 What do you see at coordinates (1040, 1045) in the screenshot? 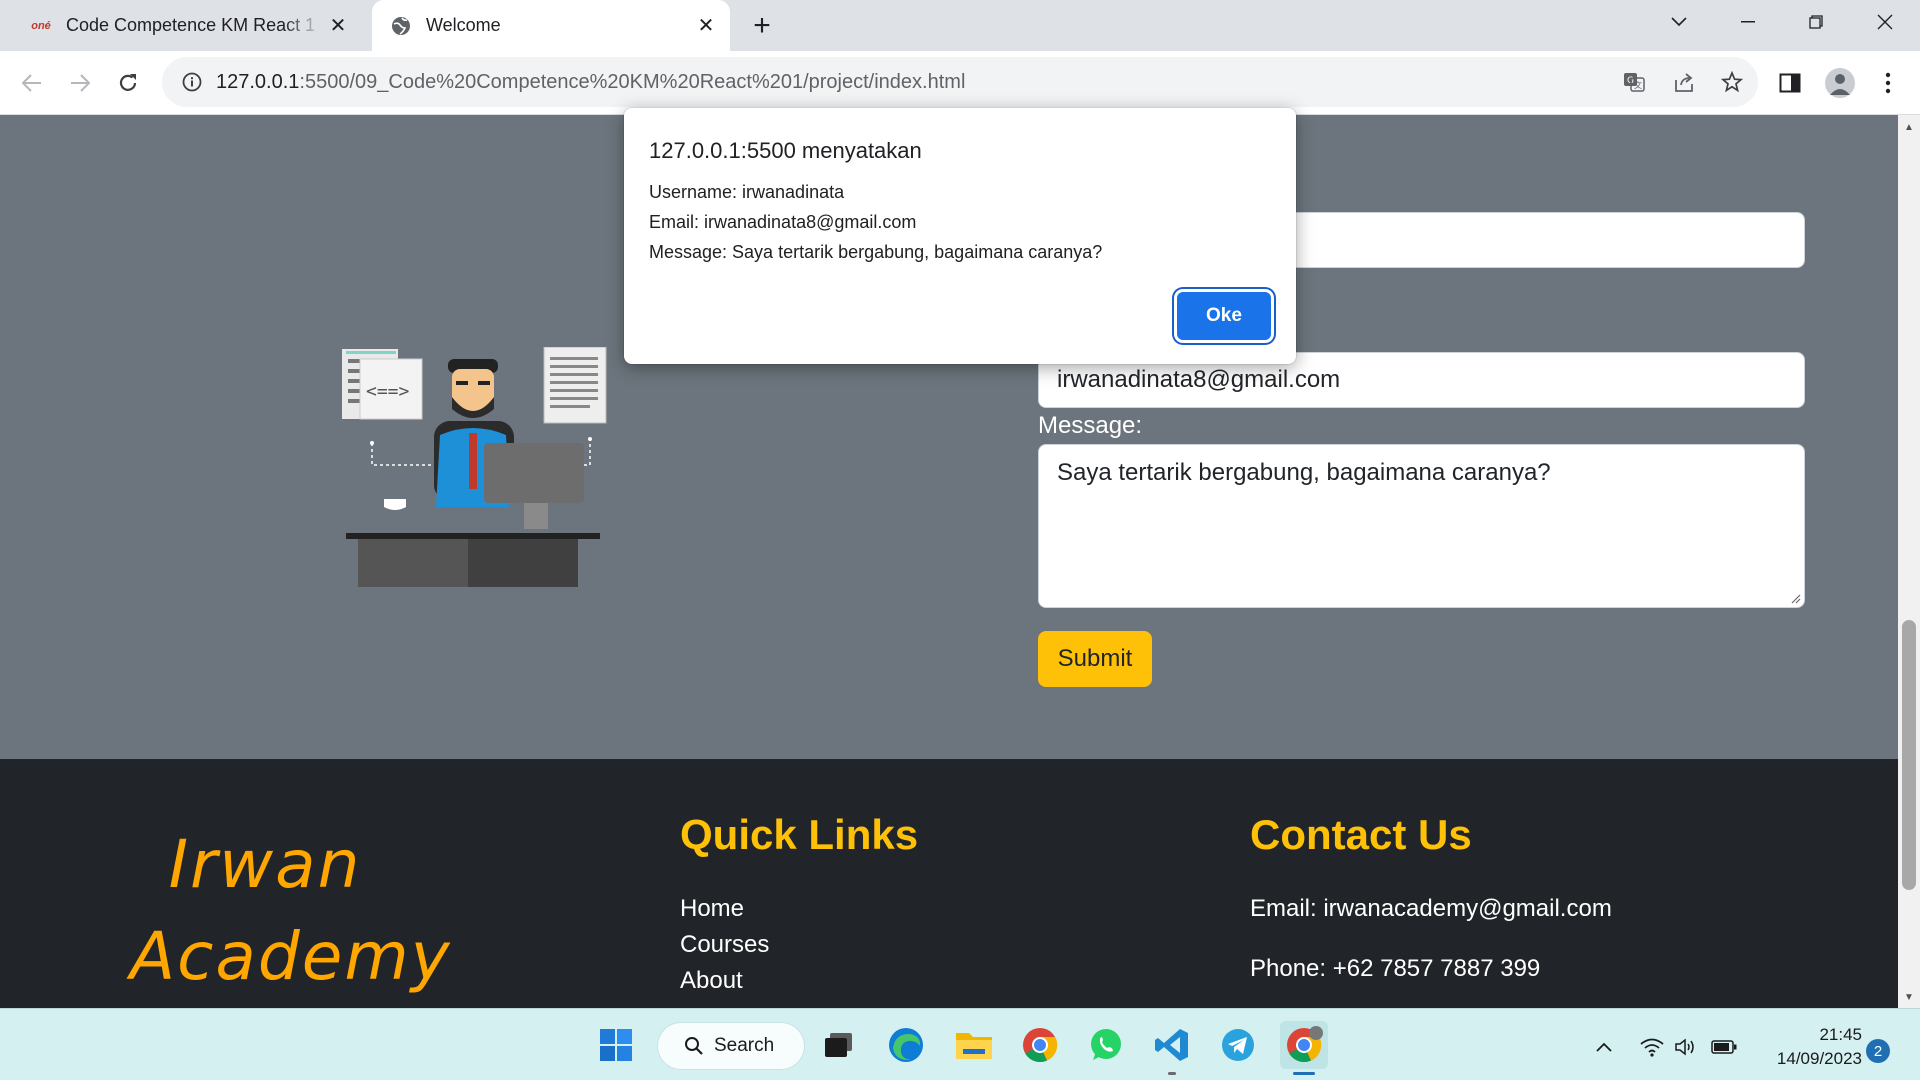
I see `chrome-icon` at bounding box center [1040, 1045].